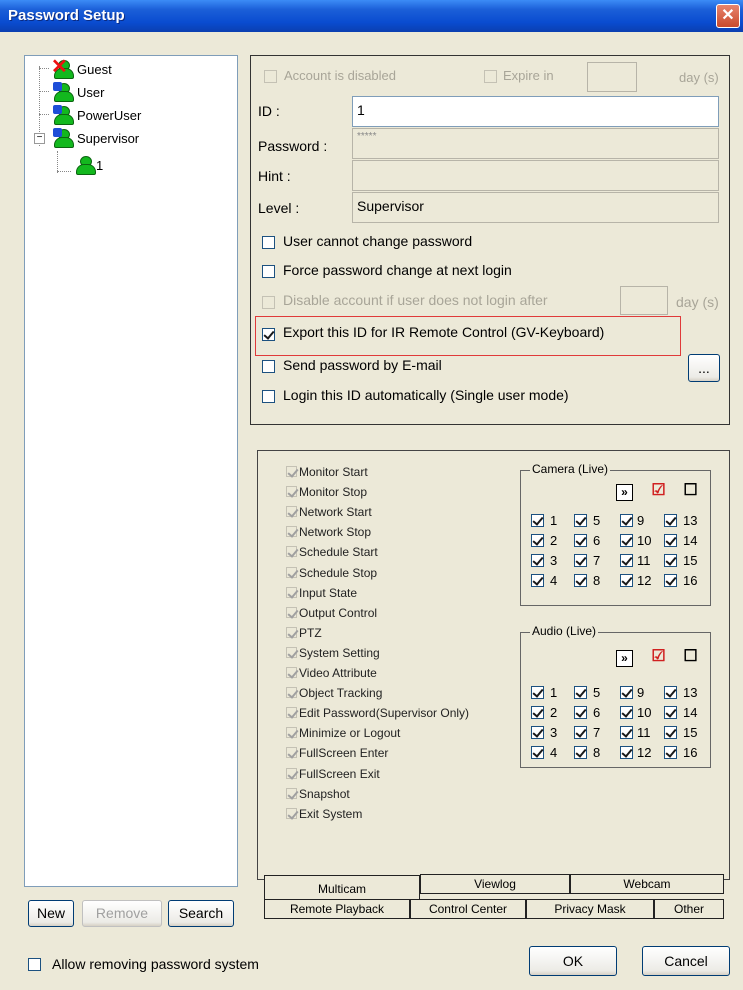  What do you see at coordinates (690, 492) in the screenshot?
I see `camera-uncheck-all-icon: ☐` at bounding box center [690, 492].